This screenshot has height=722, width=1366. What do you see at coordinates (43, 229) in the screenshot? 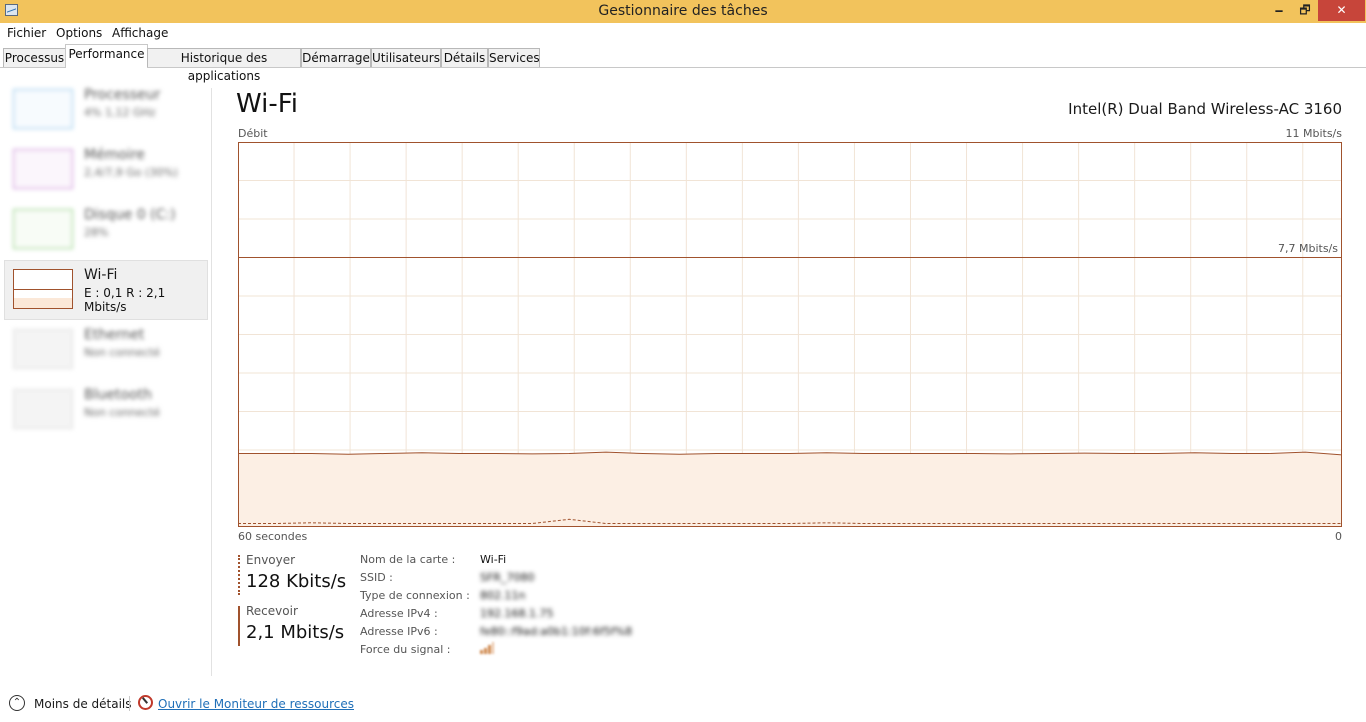
I see `disque-thumbnail` at bounding box center [43, 229].